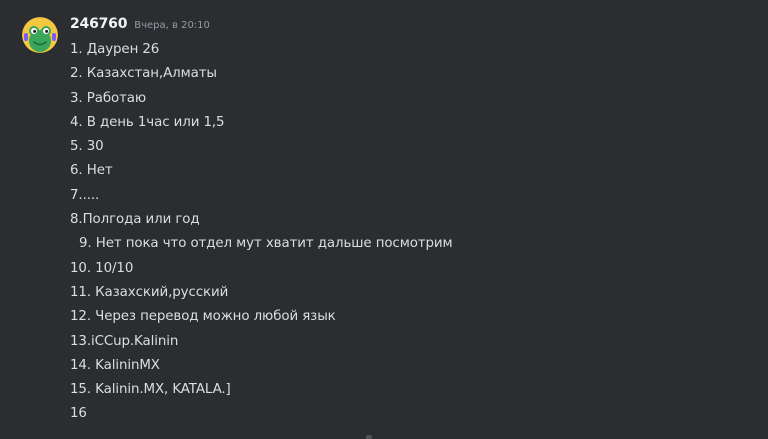 The image size is (768, 439). Describe the element at coordinates (91, 171) in the screenshot. I see `message-line: 6. Нет` at that location.